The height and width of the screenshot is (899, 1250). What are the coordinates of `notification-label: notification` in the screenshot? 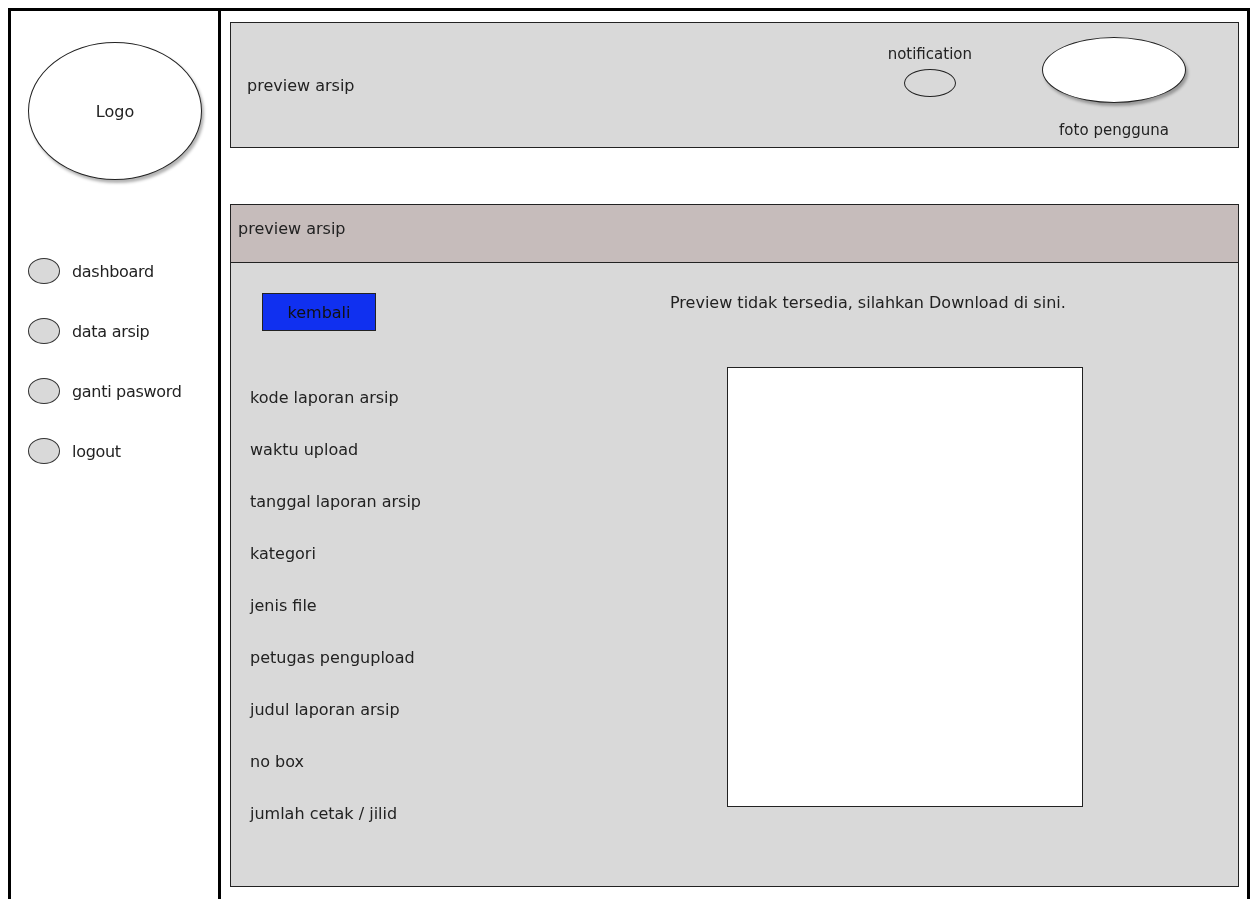 It's located at (929, 54).